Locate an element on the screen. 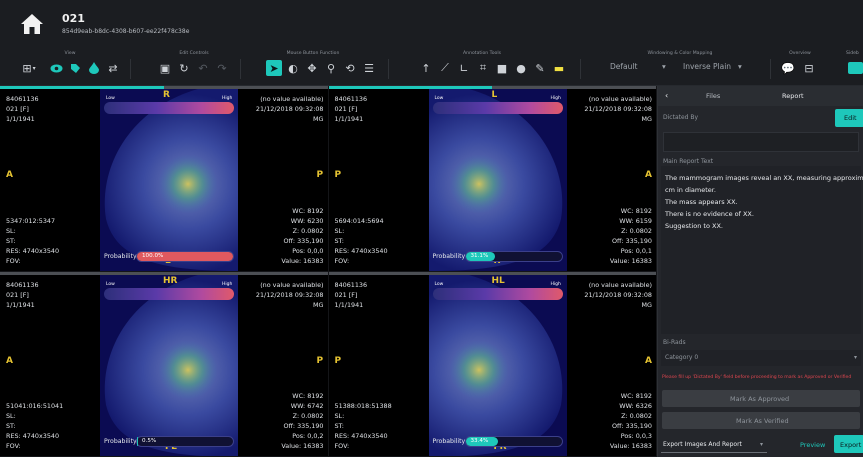 The image size is (863, 457). crop-icon: ⌗ is located at coordinates (483, 68).